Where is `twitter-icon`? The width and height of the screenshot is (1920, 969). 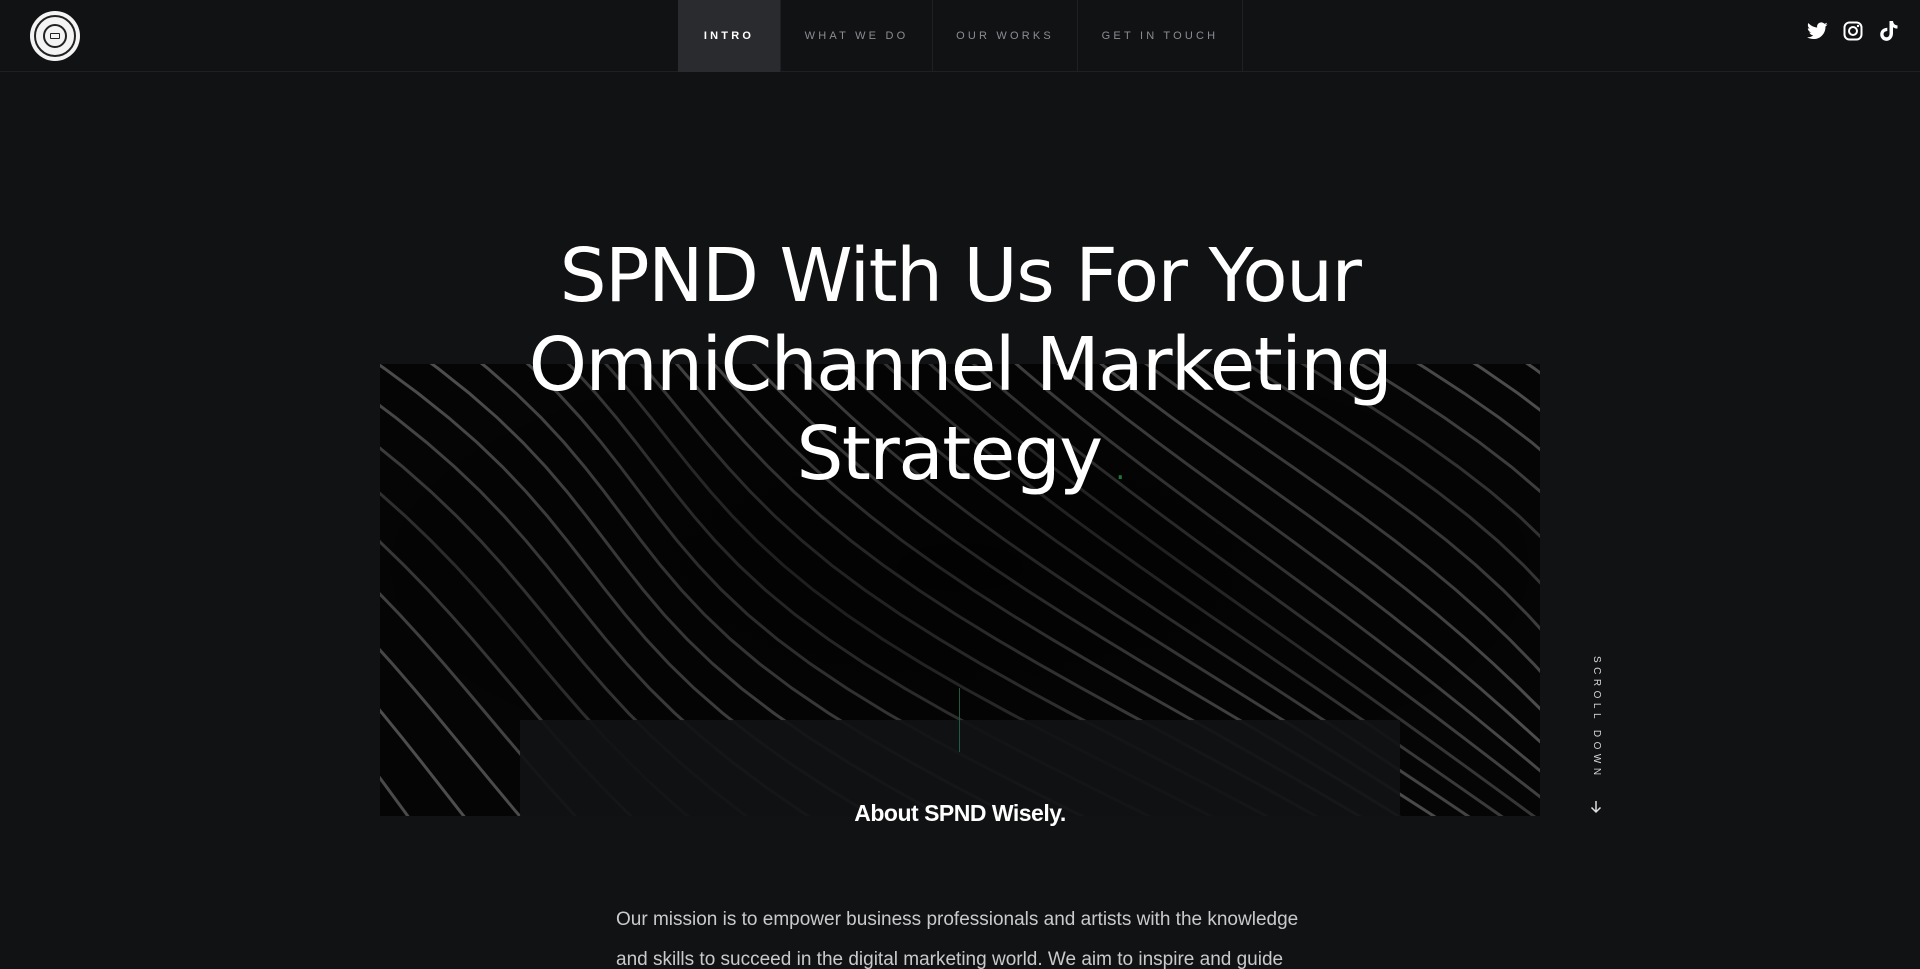 twitter-icon is located at coordinates (1817, 31).